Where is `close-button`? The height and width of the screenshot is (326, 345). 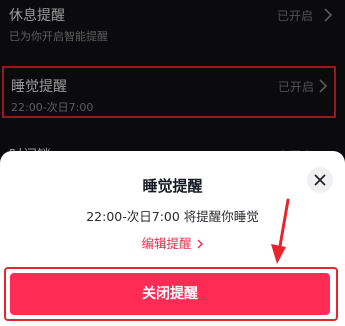 close-button is located at coordinates (320, 180).